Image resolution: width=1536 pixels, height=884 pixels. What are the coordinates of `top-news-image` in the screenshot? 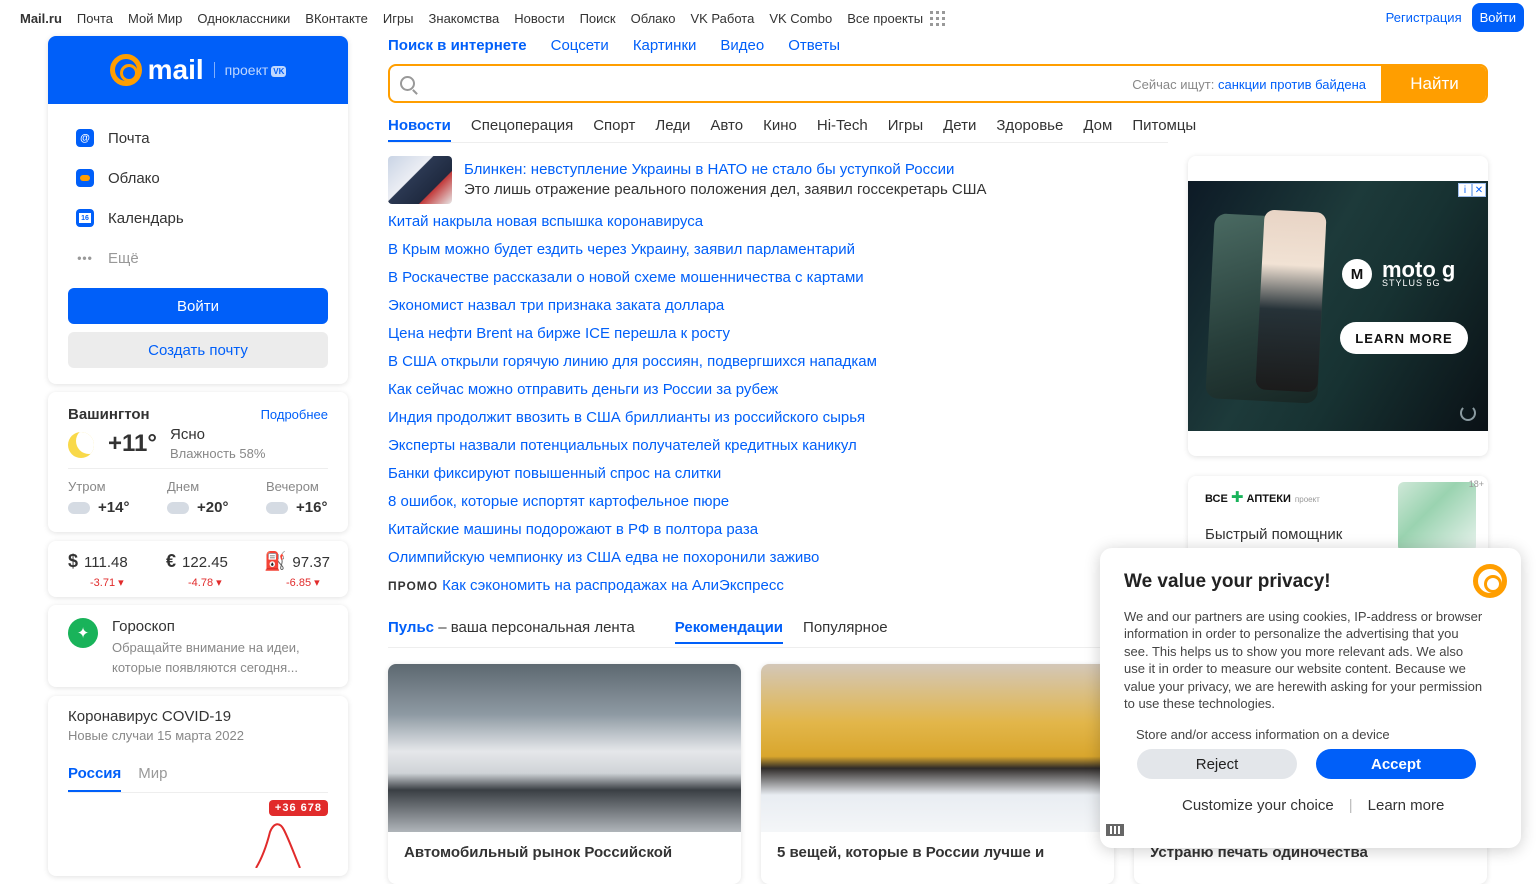 It's located at (420, 180).